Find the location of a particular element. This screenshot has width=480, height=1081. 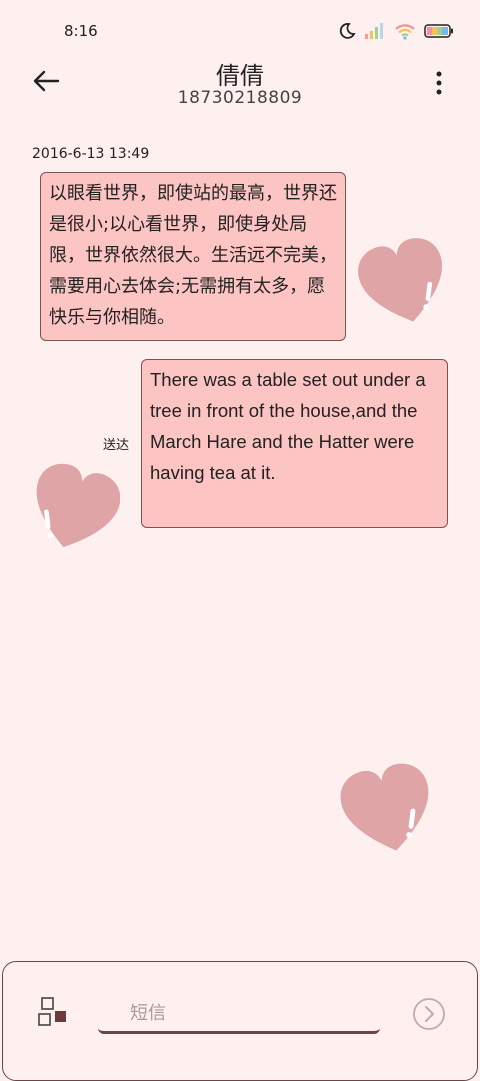

send-icon is located at coordinates (429, 1016).